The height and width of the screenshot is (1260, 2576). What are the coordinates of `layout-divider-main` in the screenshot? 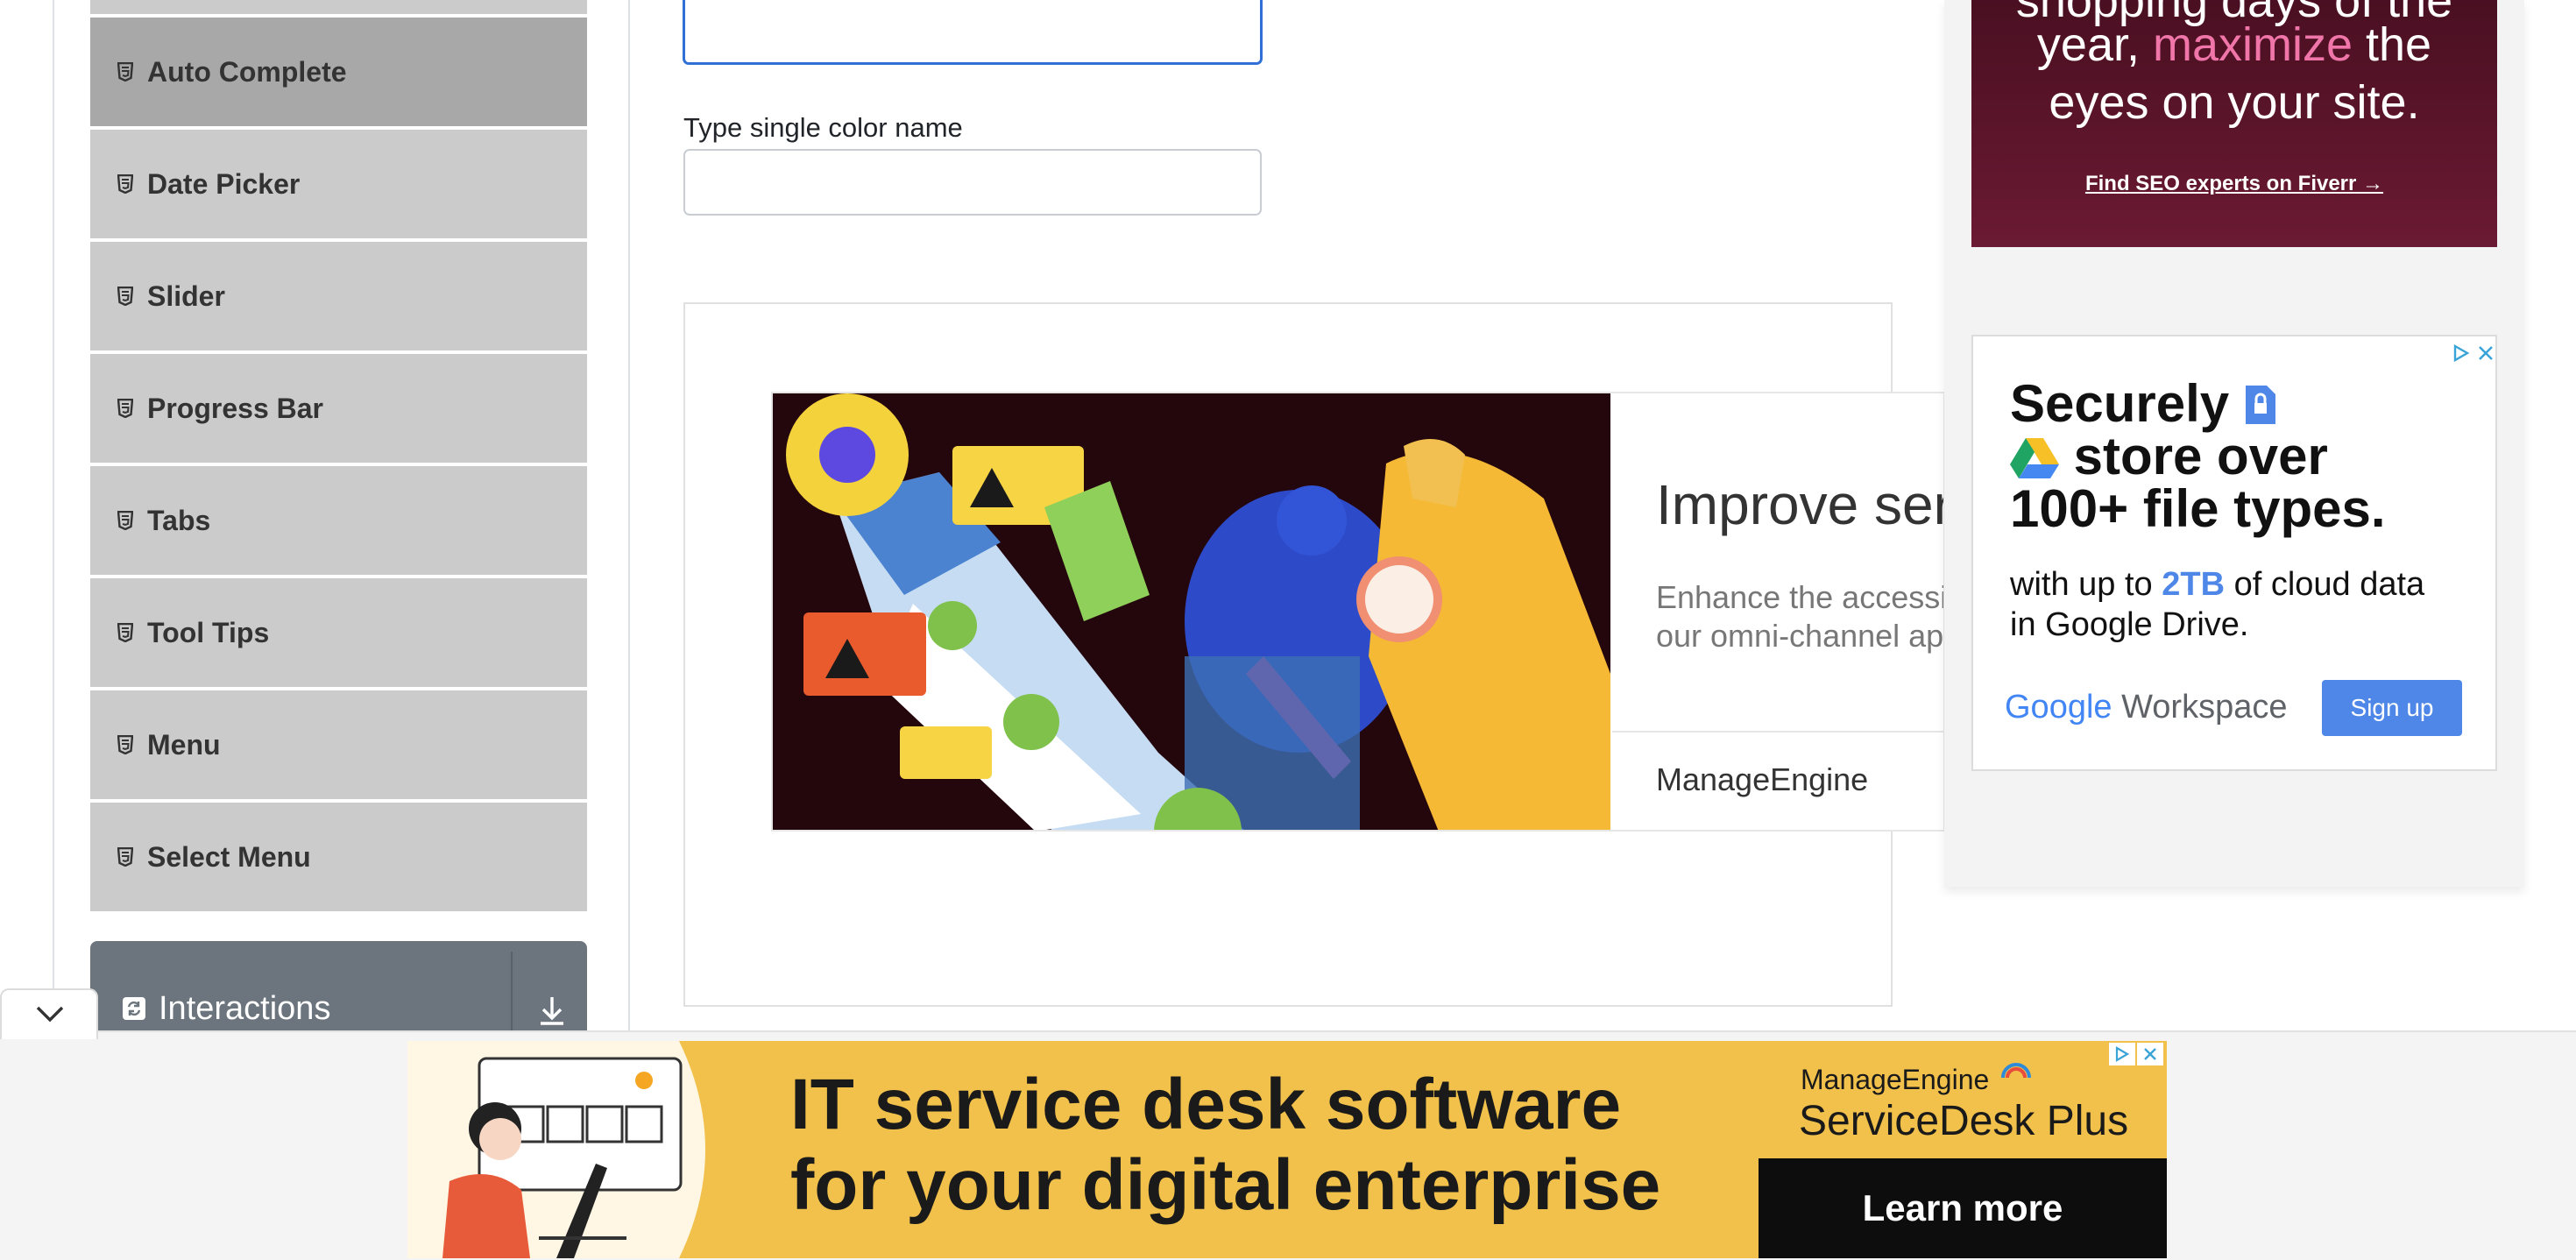 It's located at (629, 516).